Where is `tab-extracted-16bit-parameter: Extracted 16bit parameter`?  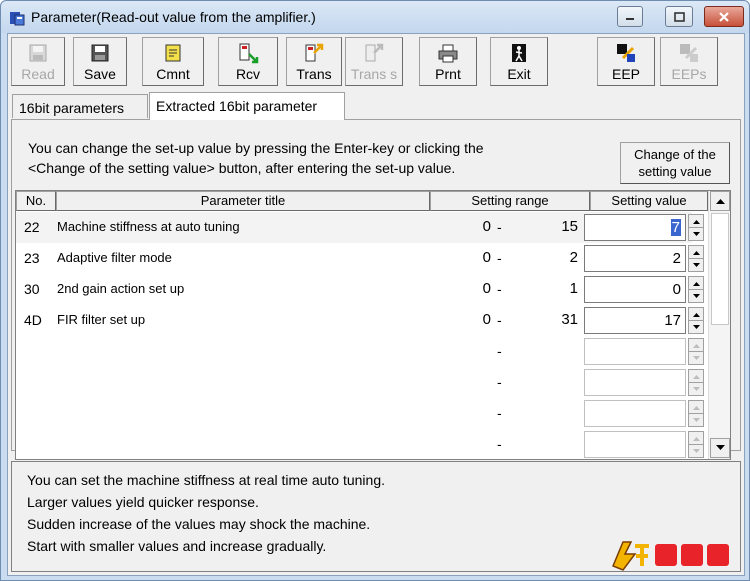
tab-extracted-16bit-parameter: Extracted 16bit parameter is located at coordinates (247, 106).